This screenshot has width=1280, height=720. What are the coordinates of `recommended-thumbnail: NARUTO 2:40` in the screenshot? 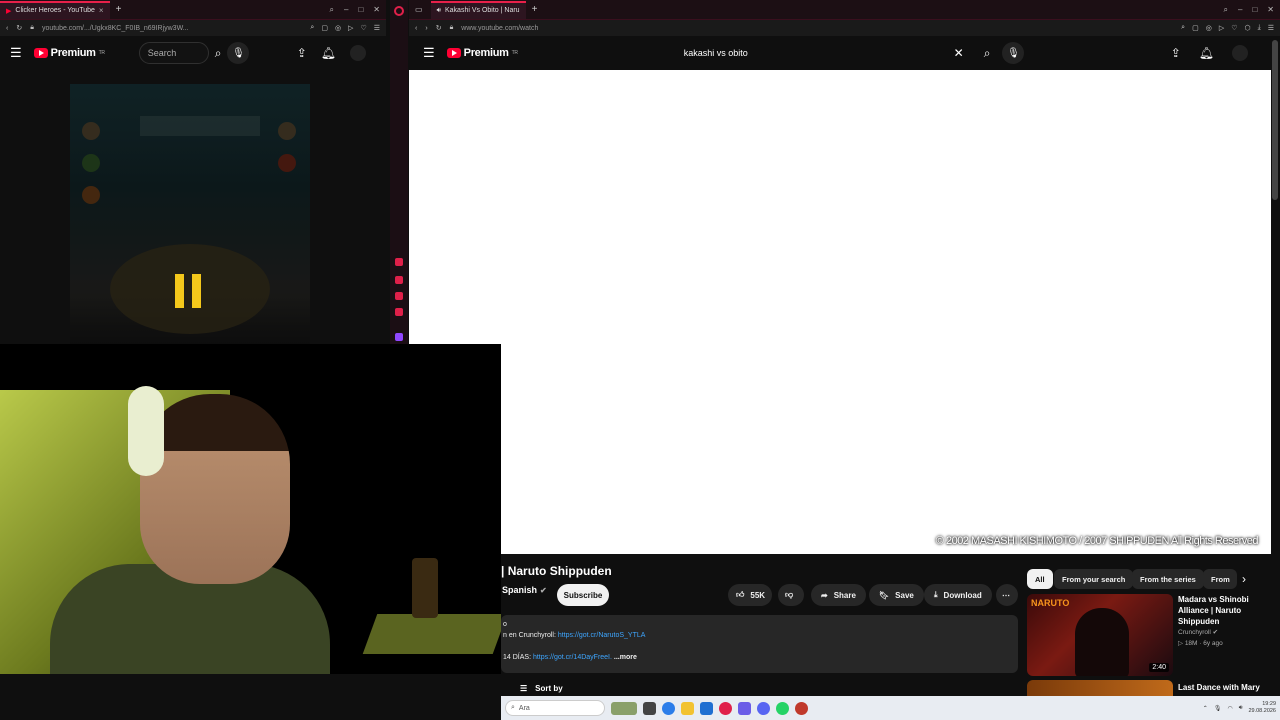 It's located at (1100, 635).